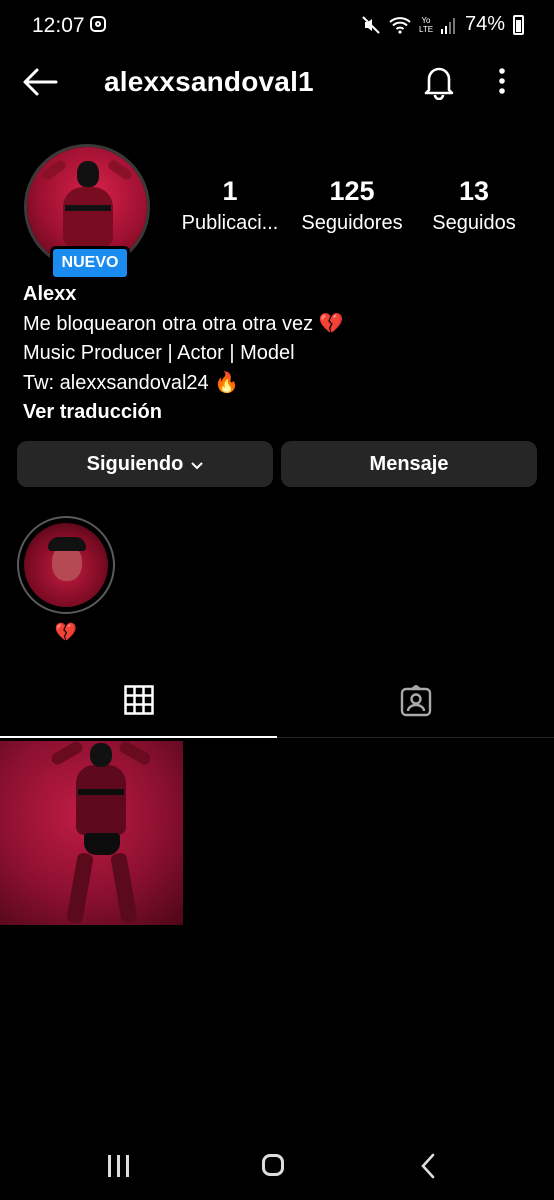 The width and height of the screenshot is (554, 1200). I want to click on recent-apps-icon, so click(118, 1166).